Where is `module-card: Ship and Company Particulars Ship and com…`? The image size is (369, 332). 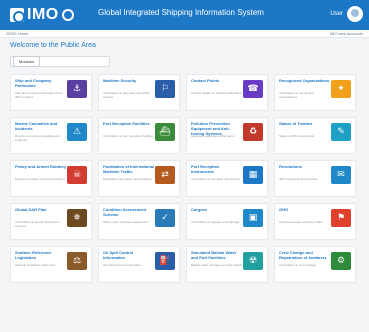
module-card: Ship and Company Particulars Ship and com… is located at coordinates (51, 92).